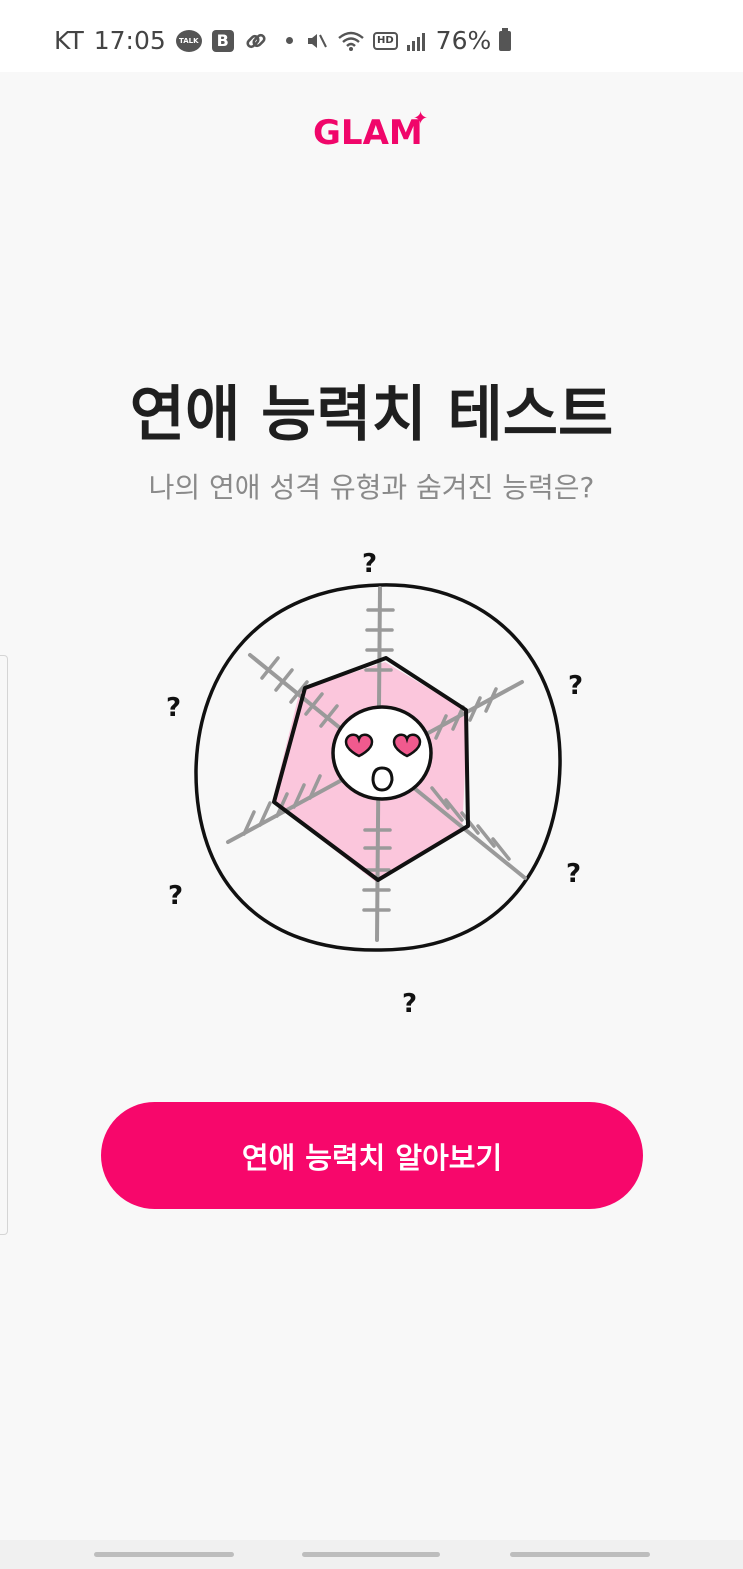  Describe the element at coordinates (317, 41) in the screenshot. I see `mute-icon` at that location.